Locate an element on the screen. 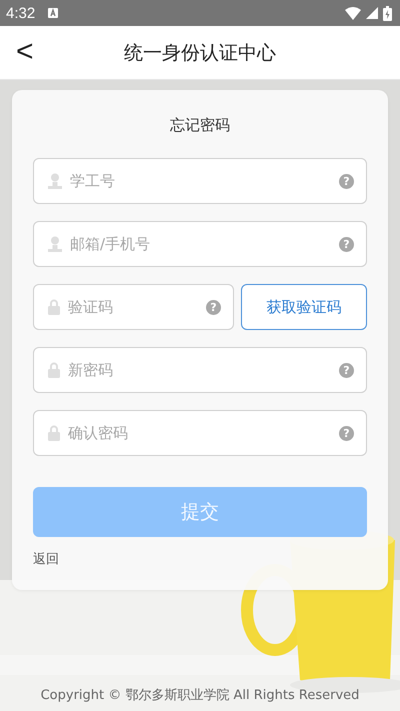 The height and width of the screenshot is (711, 400). input-field: 验证码 ? is located at coordinates (133, 307).